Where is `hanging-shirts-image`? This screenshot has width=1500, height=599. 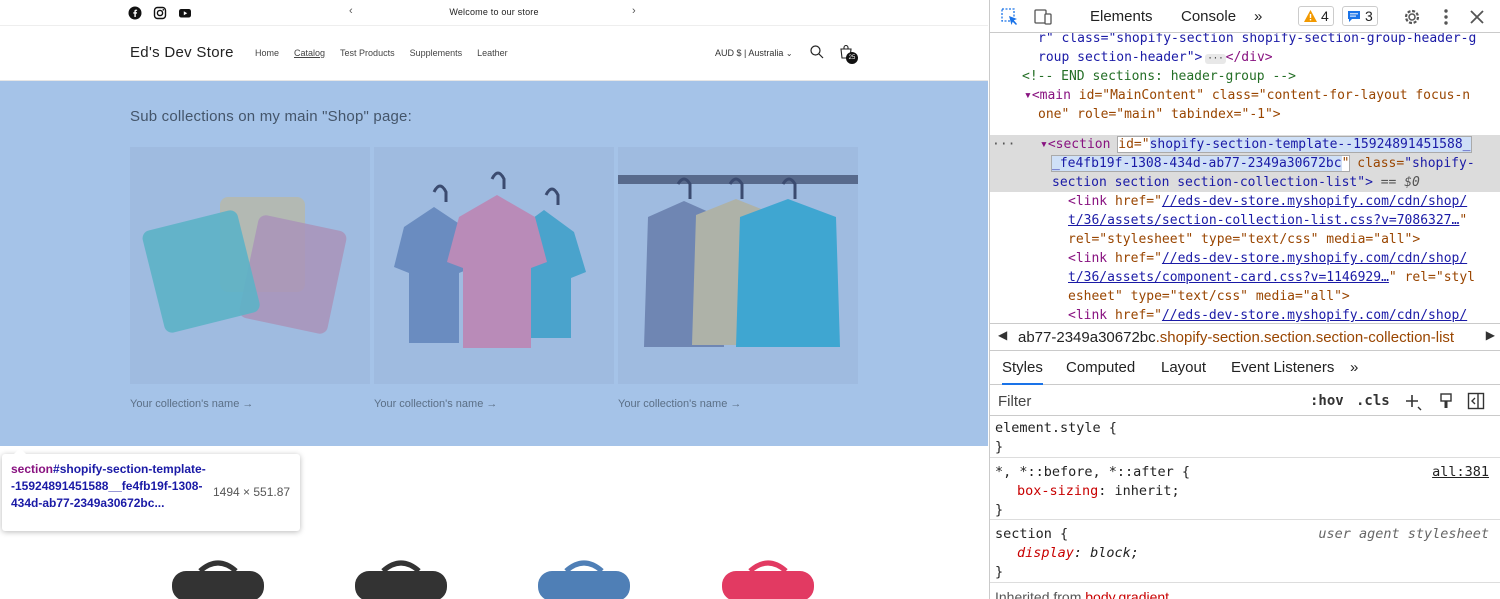
hanging-shirts-image is located at coordinates (490, 259).